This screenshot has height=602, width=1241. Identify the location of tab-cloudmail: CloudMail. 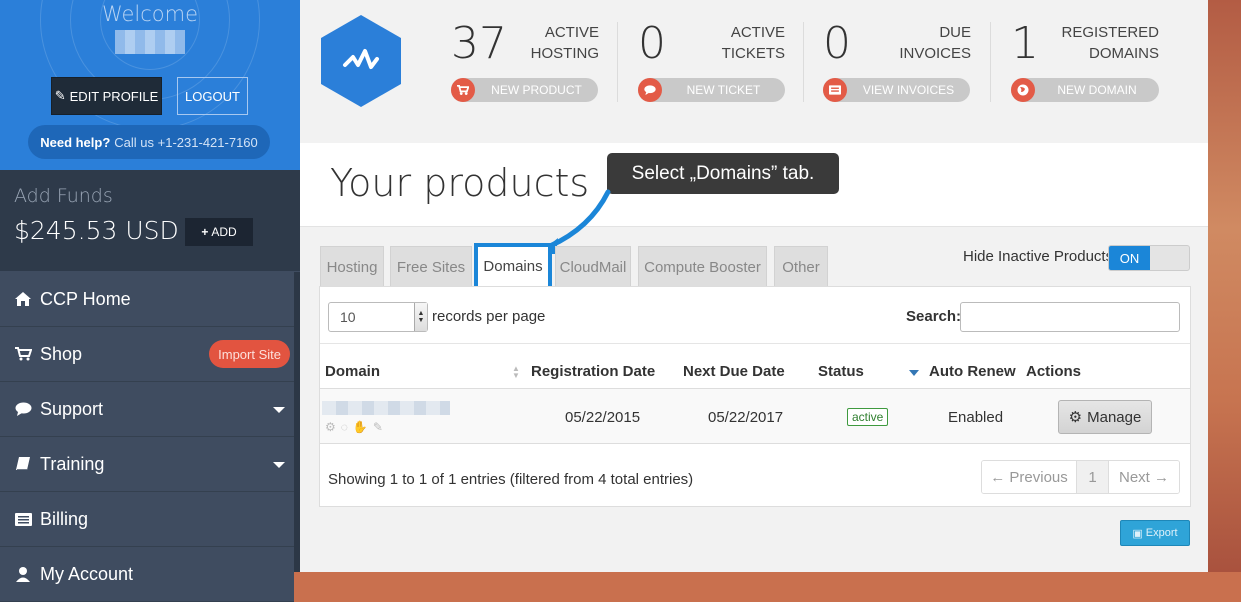
(593, 267).